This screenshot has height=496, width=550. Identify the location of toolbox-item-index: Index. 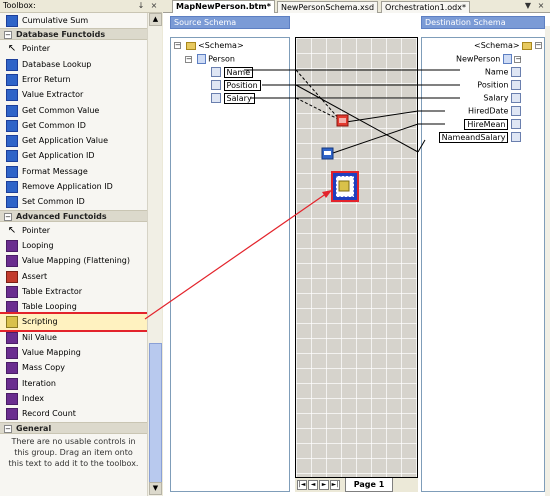
(73, 399).